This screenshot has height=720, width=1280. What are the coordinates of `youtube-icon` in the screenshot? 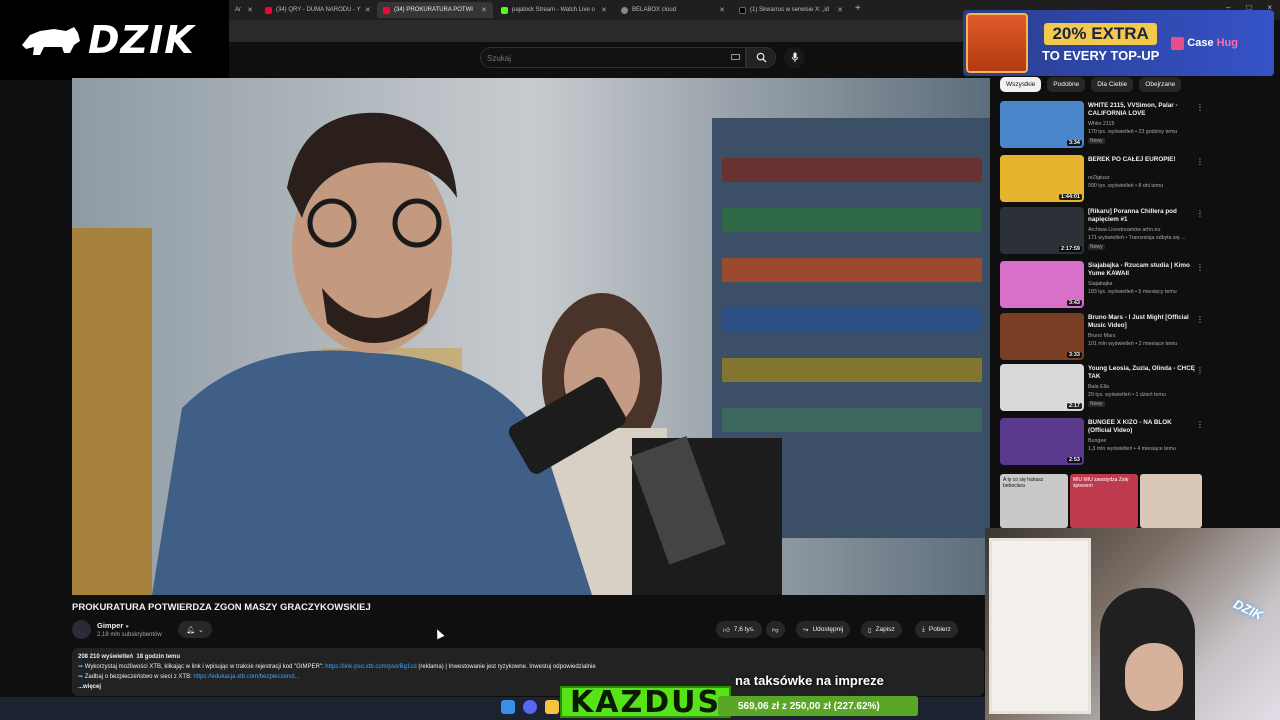 It's located at (268, 10).